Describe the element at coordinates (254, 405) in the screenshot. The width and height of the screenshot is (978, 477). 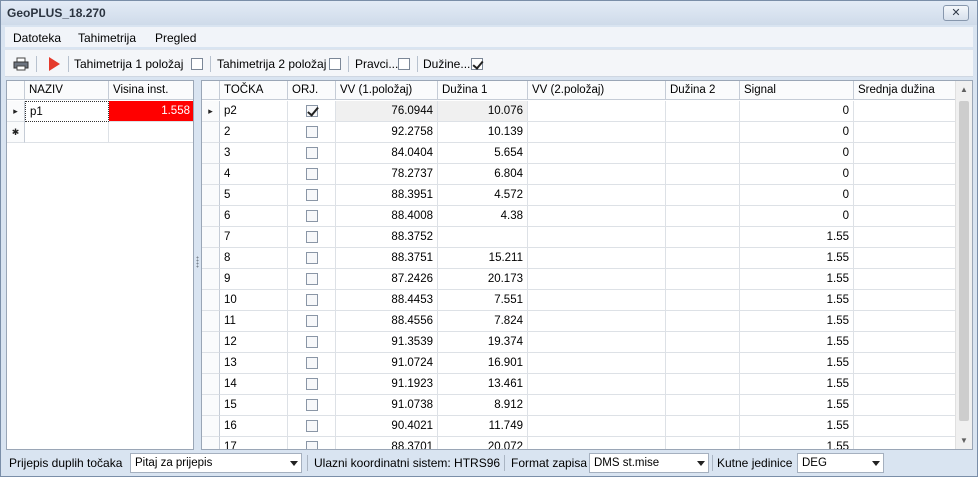
I see `cell-tocka: 15` at that location.